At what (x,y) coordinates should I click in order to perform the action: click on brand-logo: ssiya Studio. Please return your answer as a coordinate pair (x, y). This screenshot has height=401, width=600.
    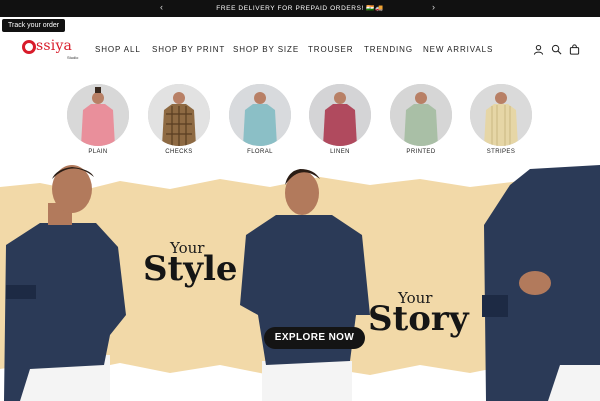
    Looking at the image, I should click on (52, 50).